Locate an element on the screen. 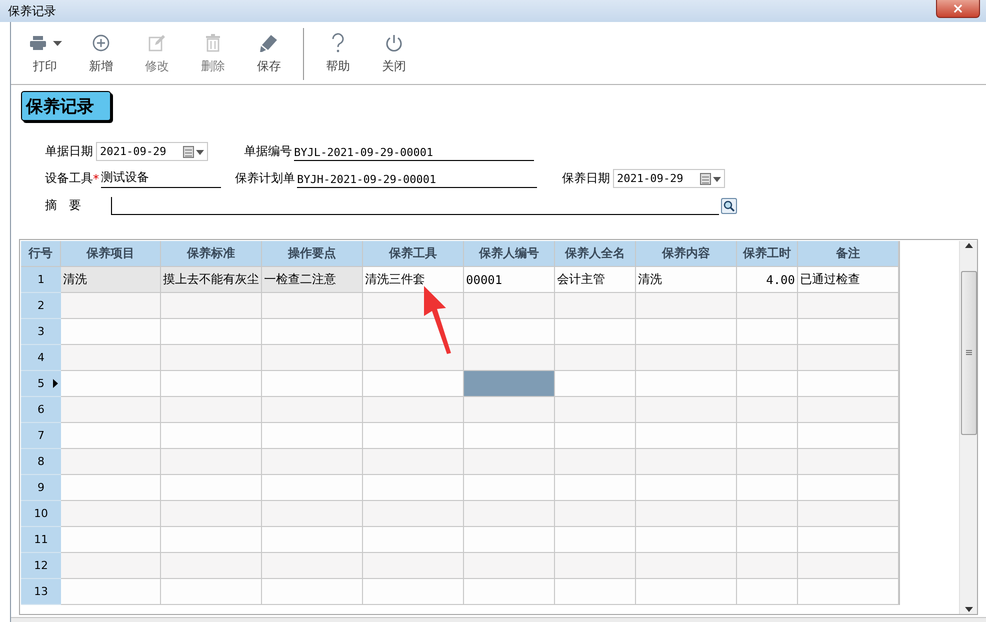 Image resolution: width=986 pixels, height=622 pixels. column-header: 保养标准 is located at coordinates (211, 254).